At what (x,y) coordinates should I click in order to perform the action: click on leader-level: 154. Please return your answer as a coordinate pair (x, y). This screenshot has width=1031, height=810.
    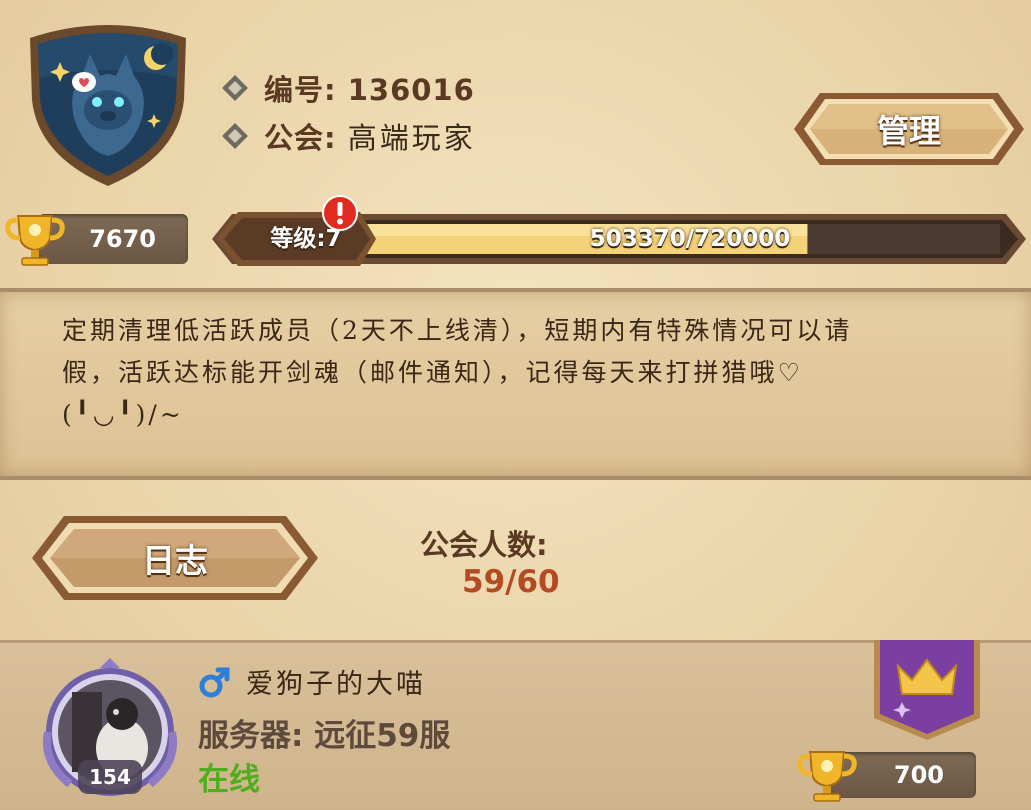
    Looking at the image, I should click on (110, 777).